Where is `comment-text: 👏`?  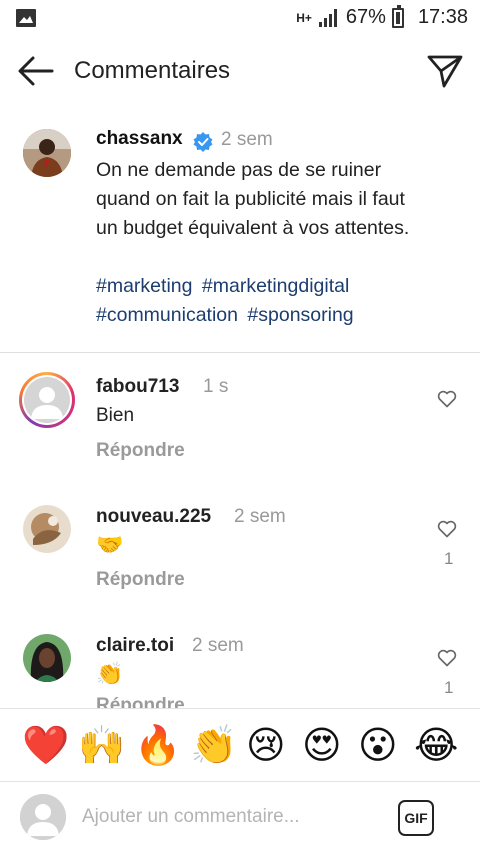 comment-text: 👏 is located at coordinates (110, 673).